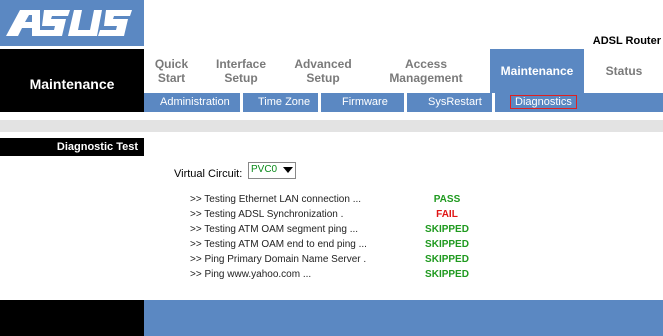 The image size is (663, 336). What do you see at coordinates (267, 214) in the screenshot?
I see `test-description: >> Testing ADSL Synchronization .` at bounding box center [267, 214].